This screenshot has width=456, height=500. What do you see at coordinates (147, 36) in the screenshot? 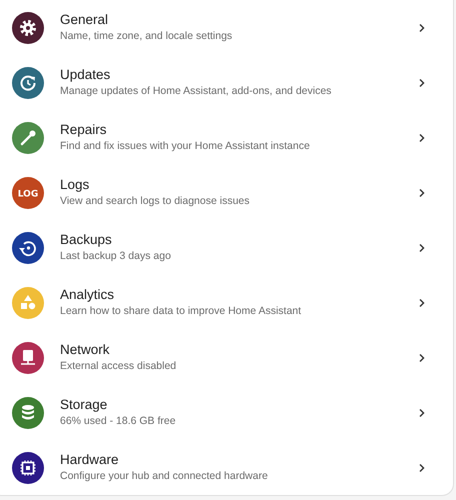
I see `item-description: Name, time zone, and locale settings` at bounding box center [147, 36].